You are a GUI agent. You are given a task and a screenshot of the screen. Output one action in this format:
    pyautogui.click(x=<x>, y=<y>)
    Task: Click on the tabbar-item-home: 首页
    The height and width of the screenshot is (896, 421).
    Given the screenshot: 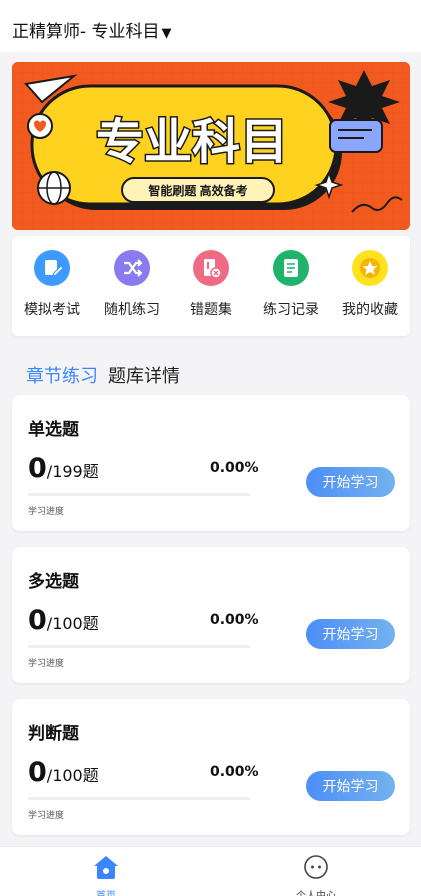 What is the action you would take?
    pyautogui.click(x=106, y=874)
    